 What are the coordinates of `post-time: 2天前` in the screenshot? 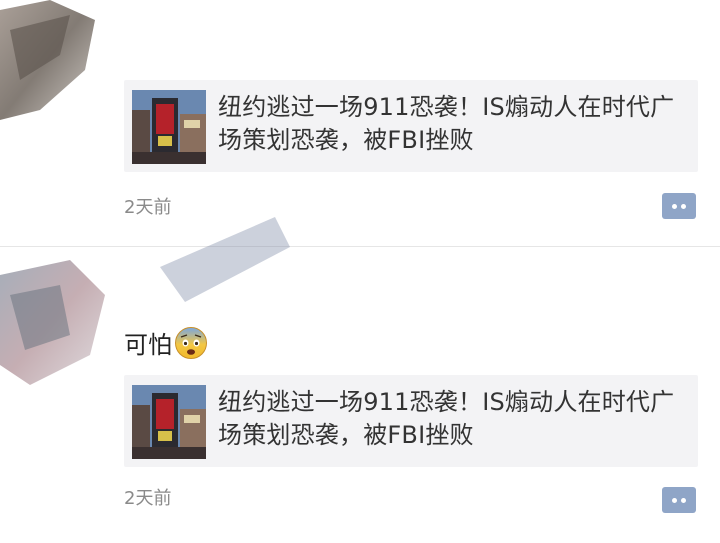 It's located at (148, 498).